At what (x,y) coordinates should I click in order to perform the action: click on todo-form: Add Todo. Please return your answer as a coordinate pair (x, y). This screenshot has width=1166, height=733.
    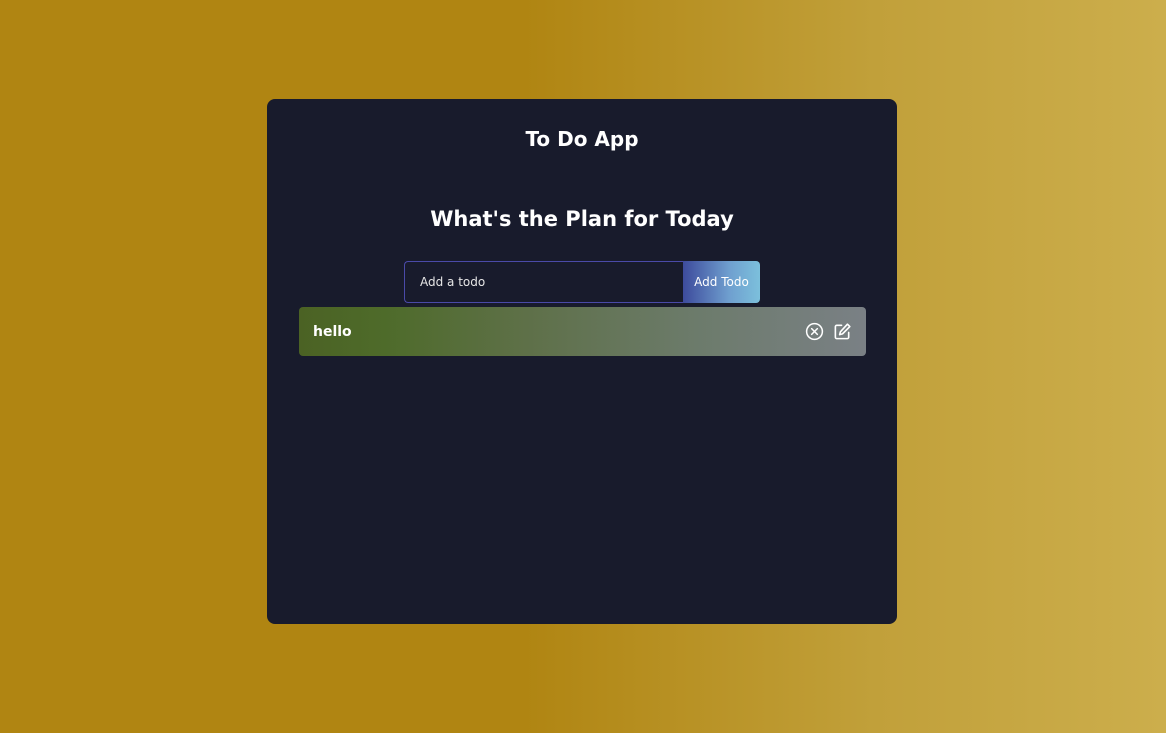
    Looking at the image, I should click on (582, 282).